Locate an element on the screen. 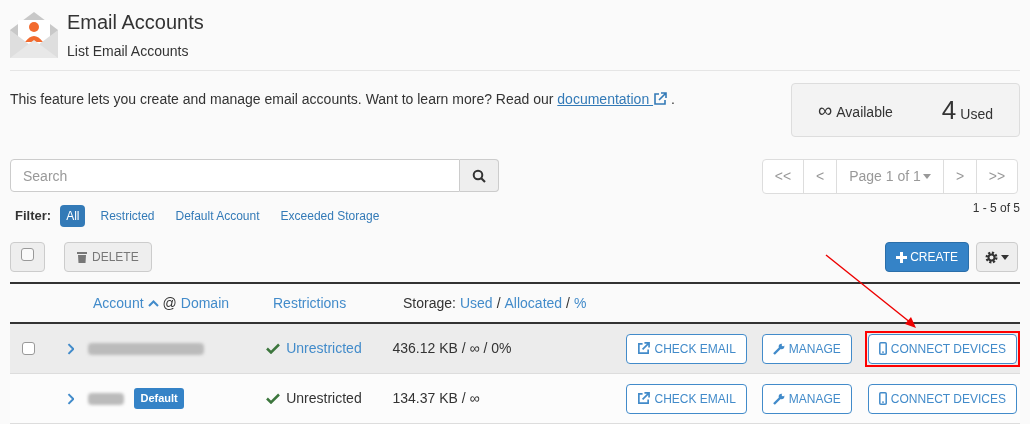  restrictions-column-header: Restrictions is located at coordinates (310, 302).